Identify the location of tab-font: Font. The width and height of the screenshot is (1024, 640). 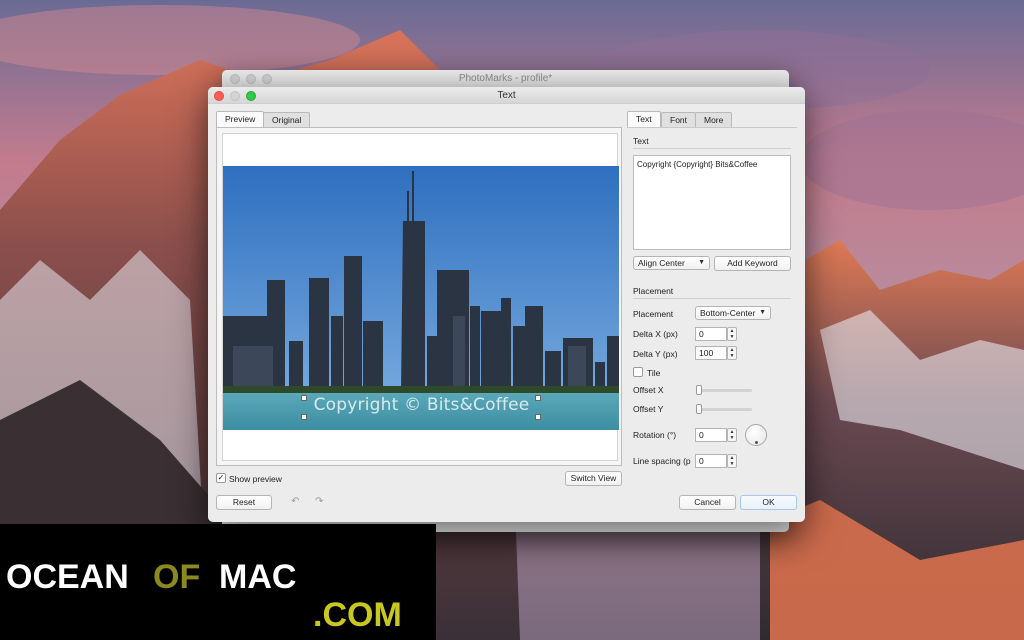
(679, 119).